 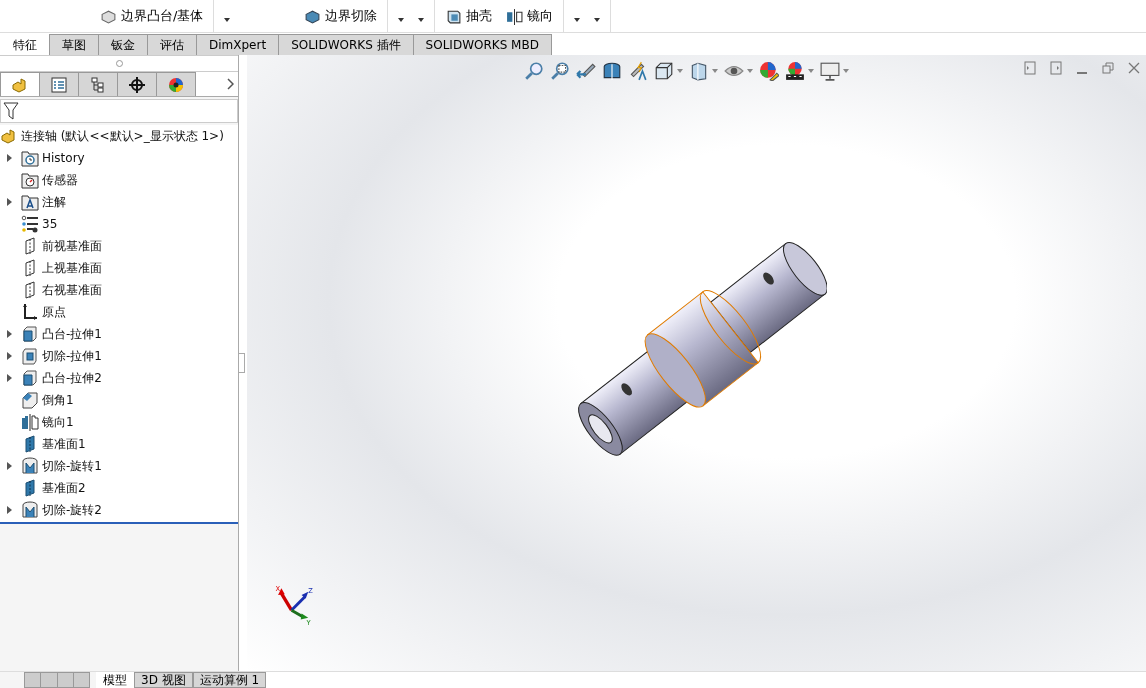 What do you see at coordinates (664, 71) in the screenshot?
I see `view-orientation-icon` at bounding box center [664, 71].